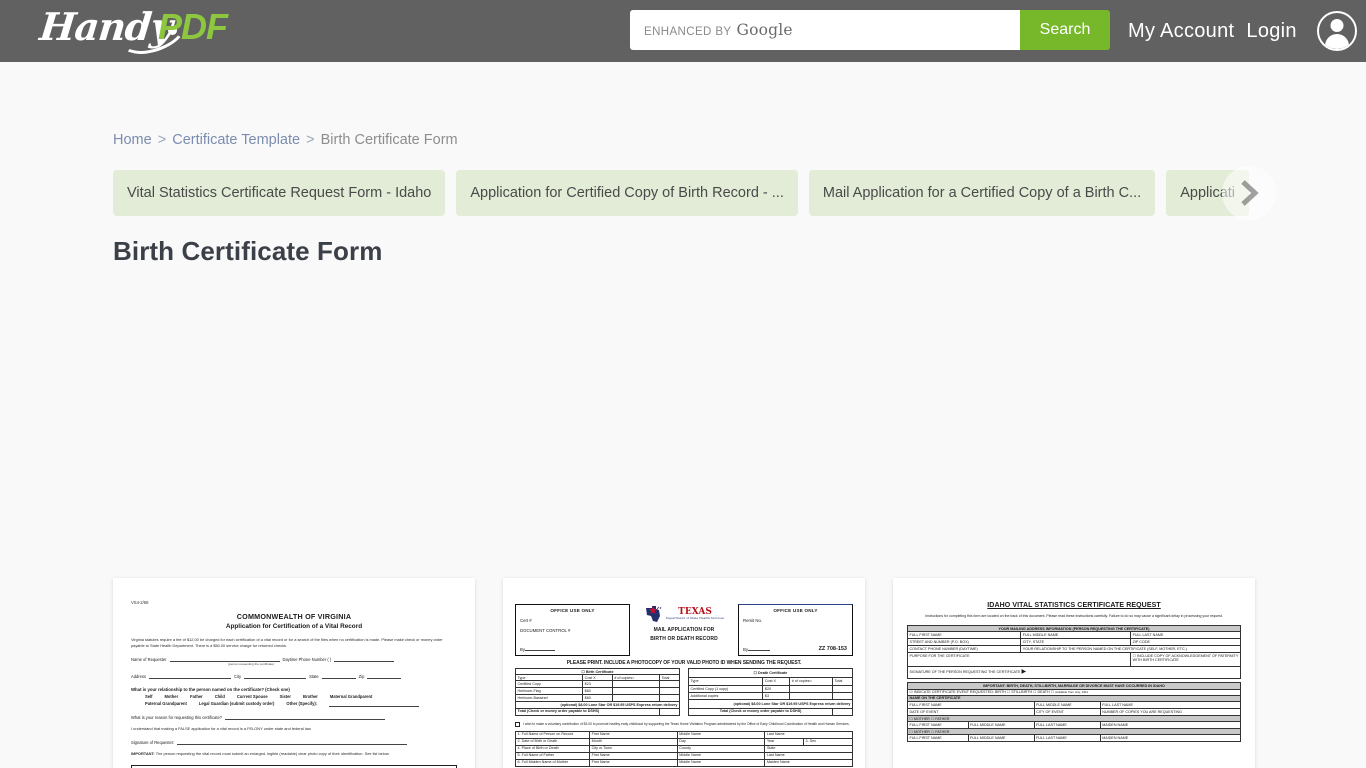 This screenshot has height=768, width=1366. Describe the element at coordinates (140, 602) in the screenshot. I see `form-code: VS4-2/68` at that location.